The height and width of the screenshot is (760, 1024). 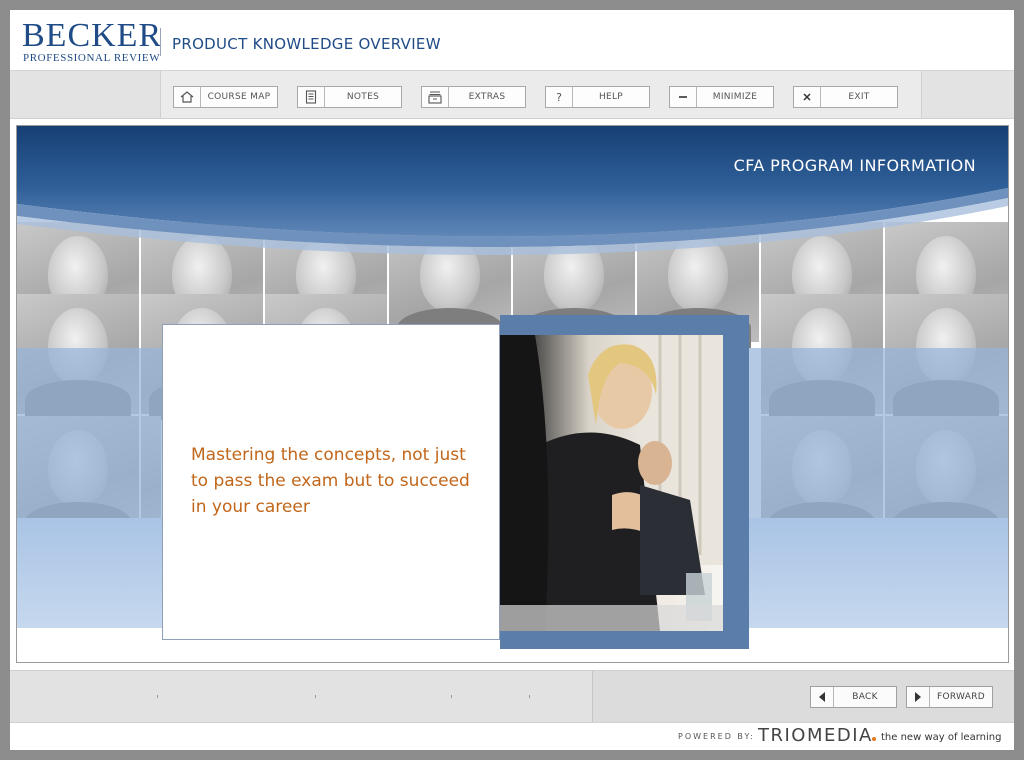 I want to click on forward-button: FORWARD, so click(x=949, y=697).